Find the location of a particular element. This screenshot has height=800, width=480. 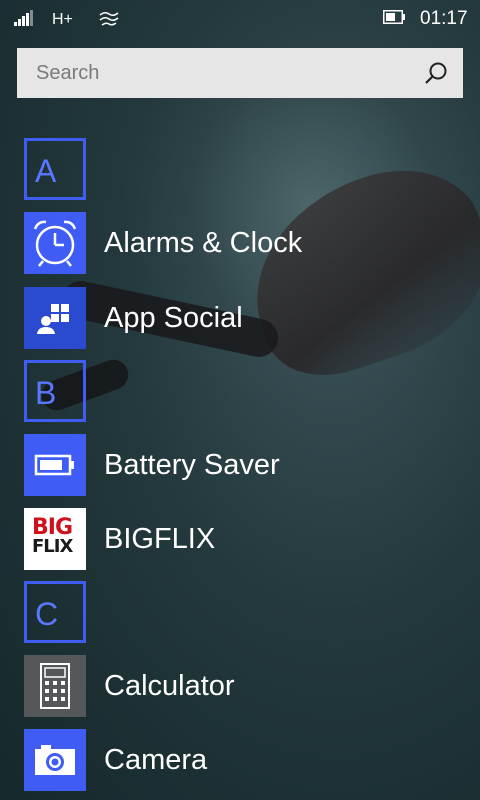

calculator-icon is located at coordinates (55, 686).